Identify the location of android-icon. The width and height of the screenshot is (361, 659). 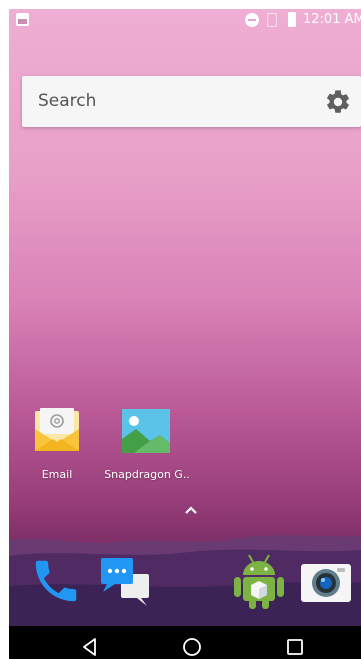
(259, 581).